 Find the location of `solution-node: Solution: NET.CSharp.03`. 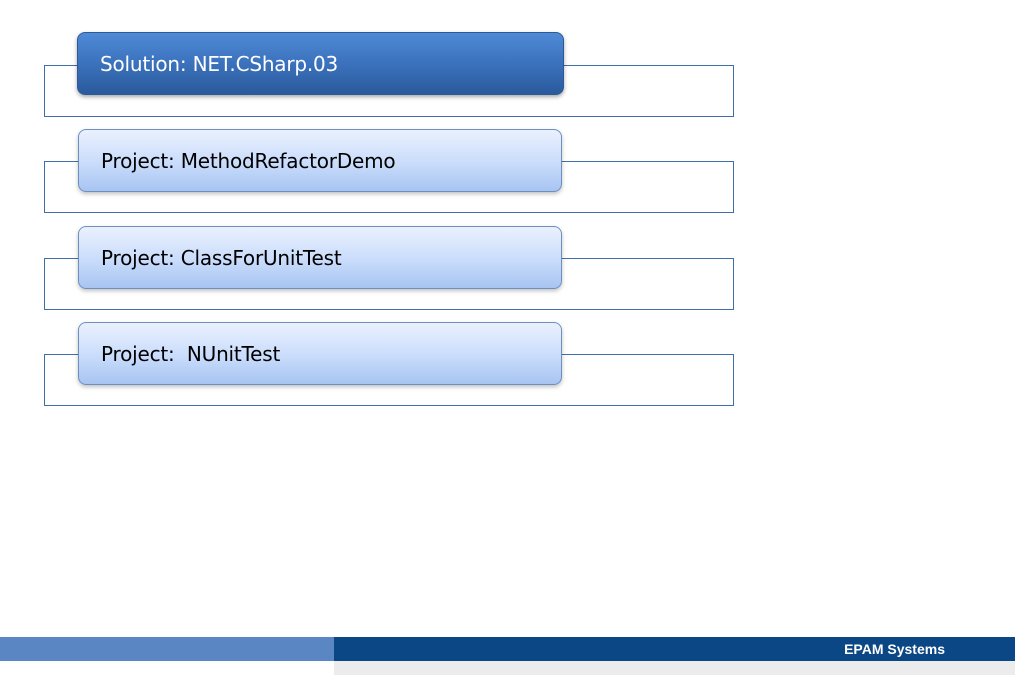

solution-node: Solution: NET.CSharp.03 is located at coordinates (320, 63).